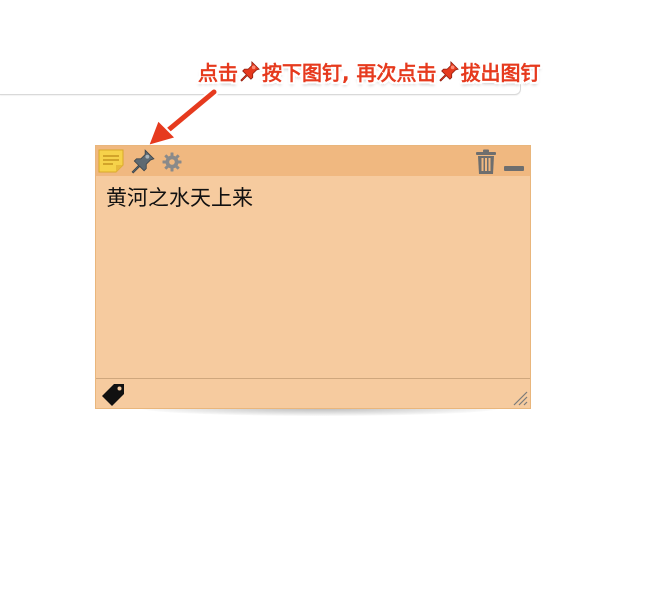  I want to click on sticky-note-icon, so click(111, 161).